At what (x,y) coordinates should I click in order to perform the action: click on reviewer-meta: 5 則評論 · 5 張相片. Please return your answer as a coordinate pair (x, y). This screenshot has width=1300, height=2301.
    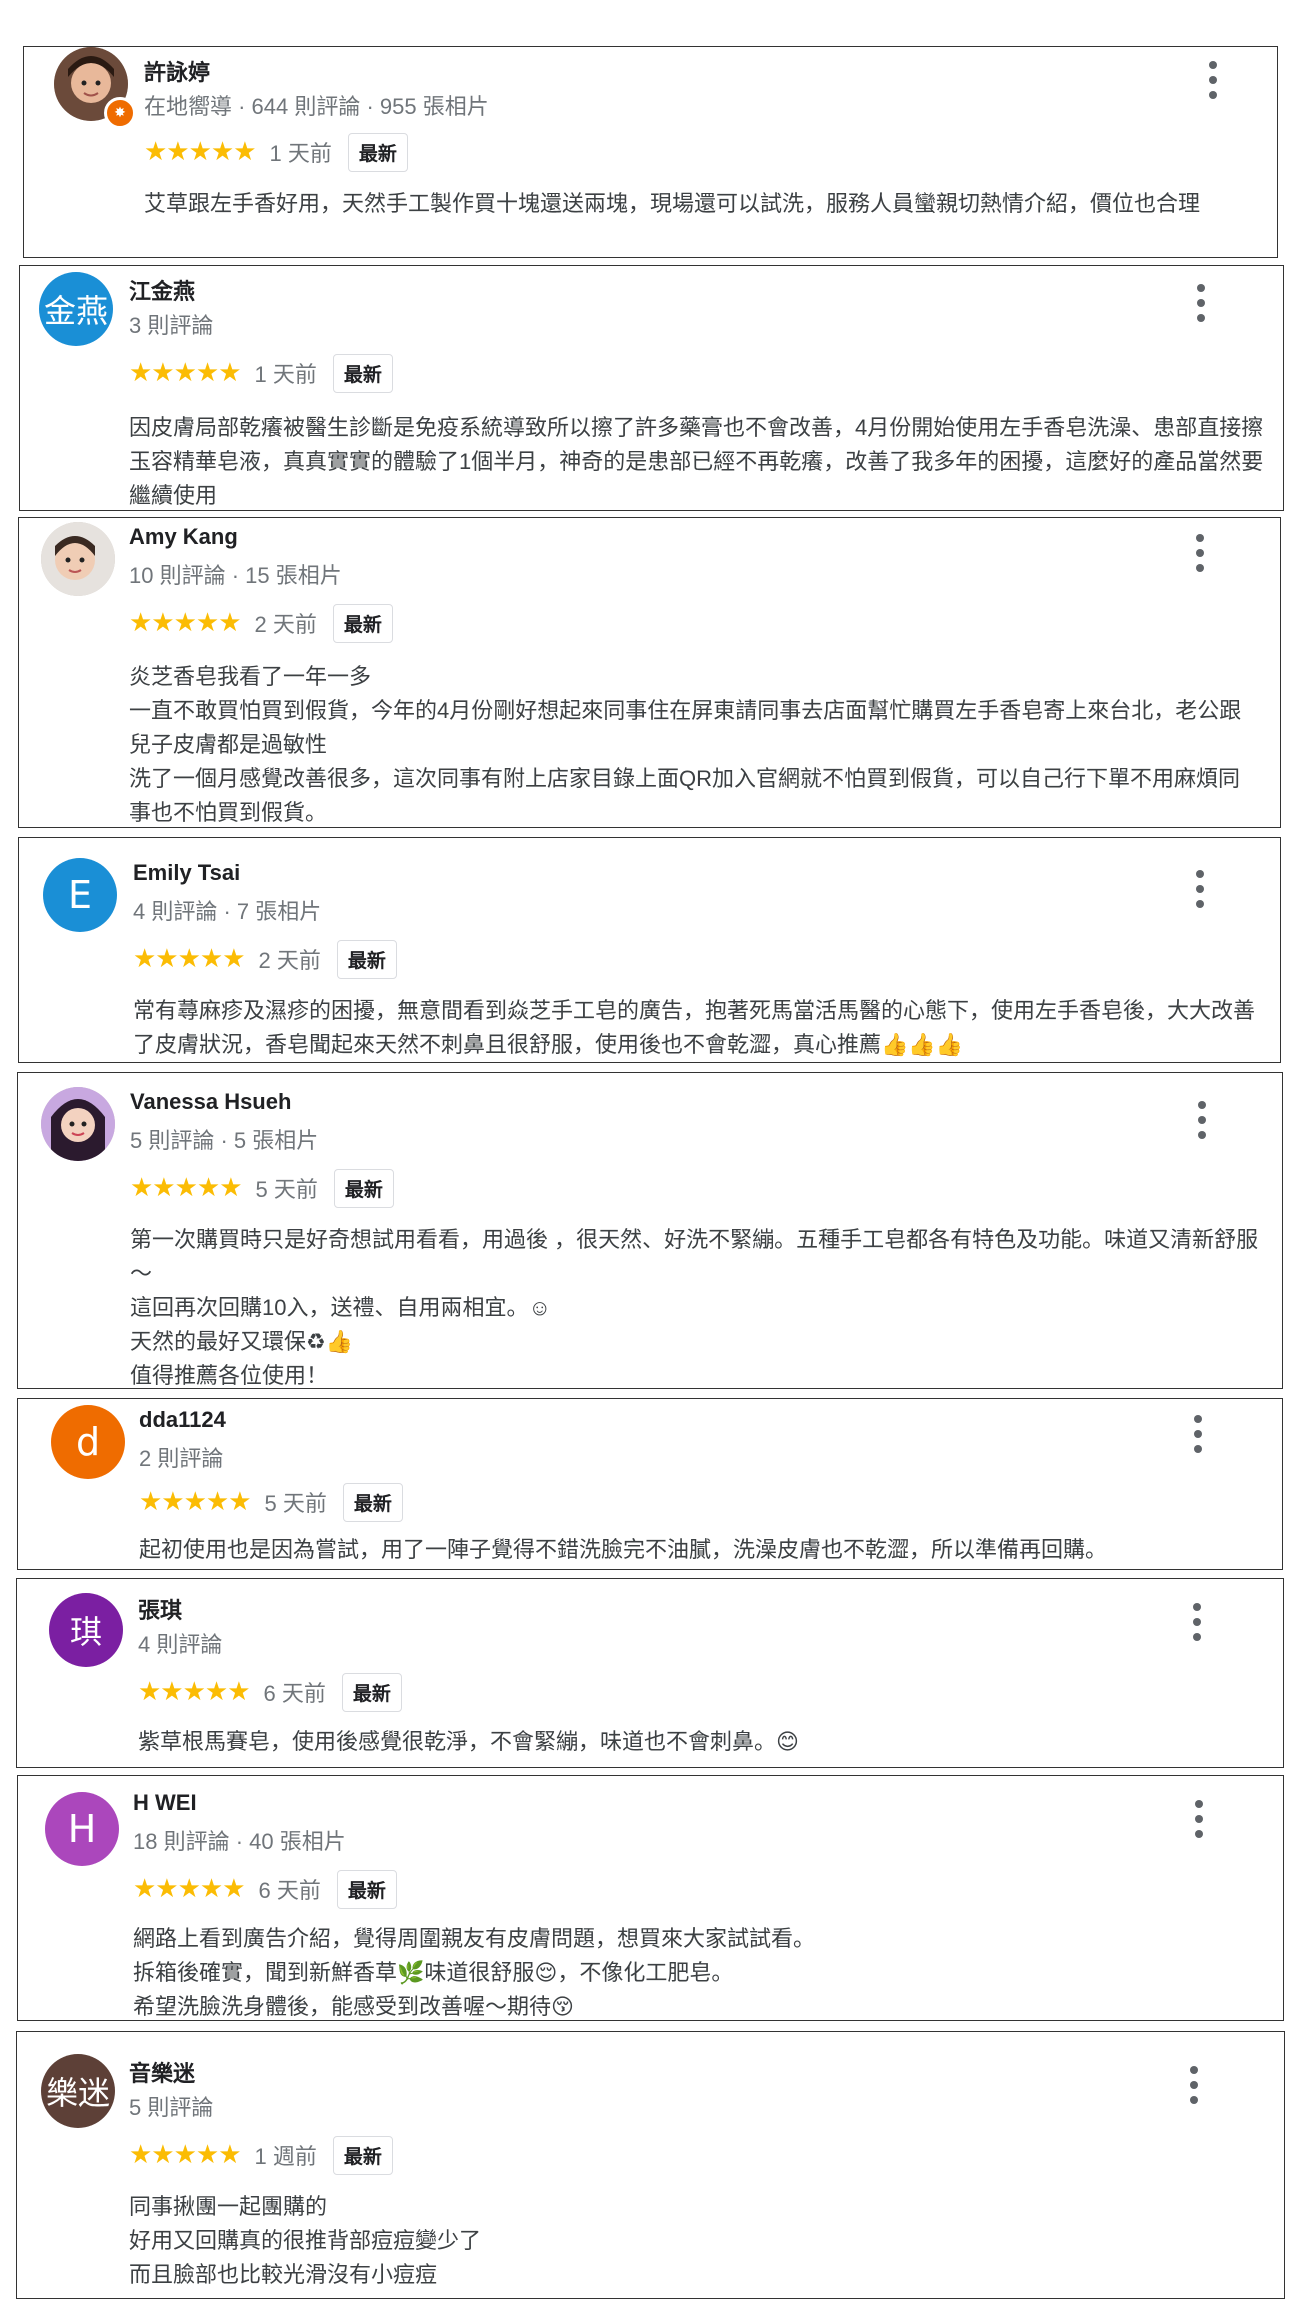
    Looking at the image, I should click on (224, 1140).